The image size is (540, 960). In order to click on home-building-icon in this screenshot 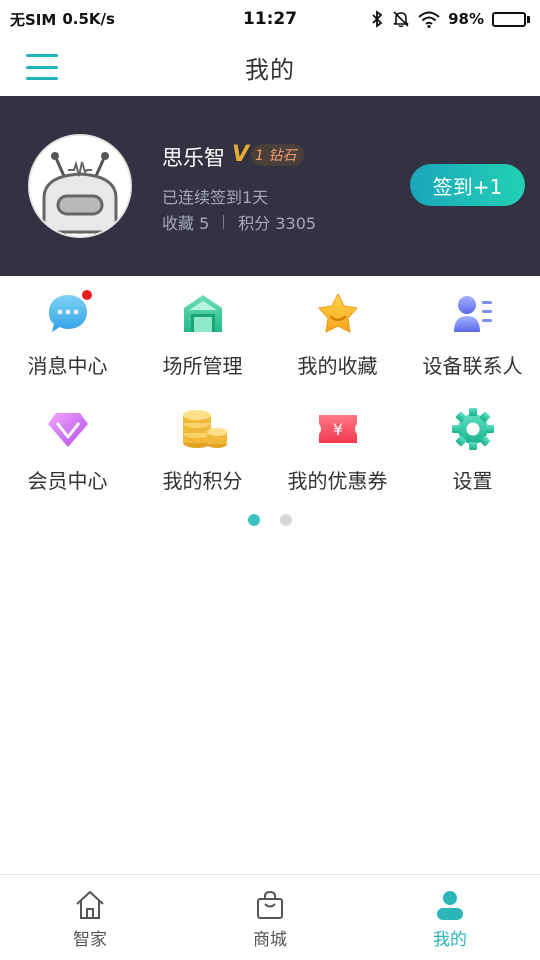, I will do `click(203, 314)`.